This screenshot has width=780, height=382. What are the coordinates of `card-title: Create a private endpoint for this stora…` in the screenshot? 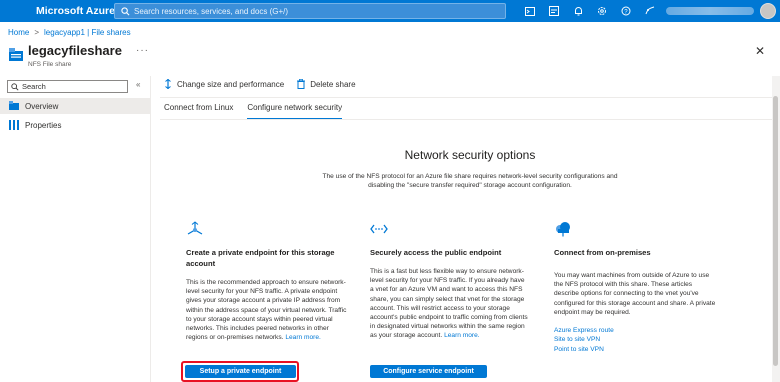 It's located at (260, 258).